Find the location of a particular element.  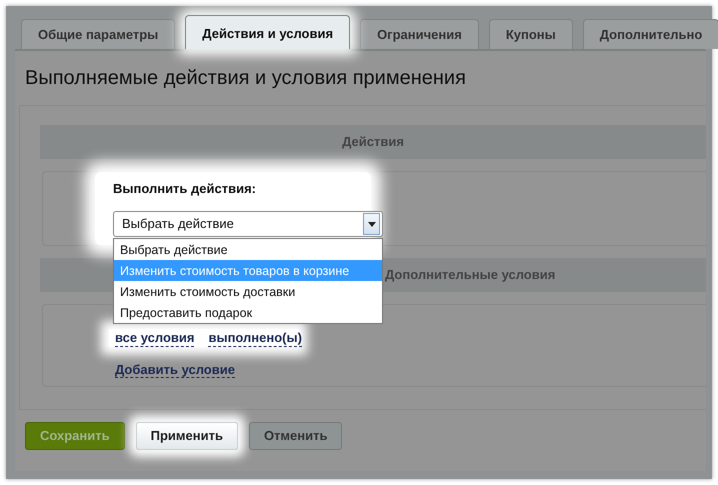

tab: Действия и условия is located at coordinates (267, 32).